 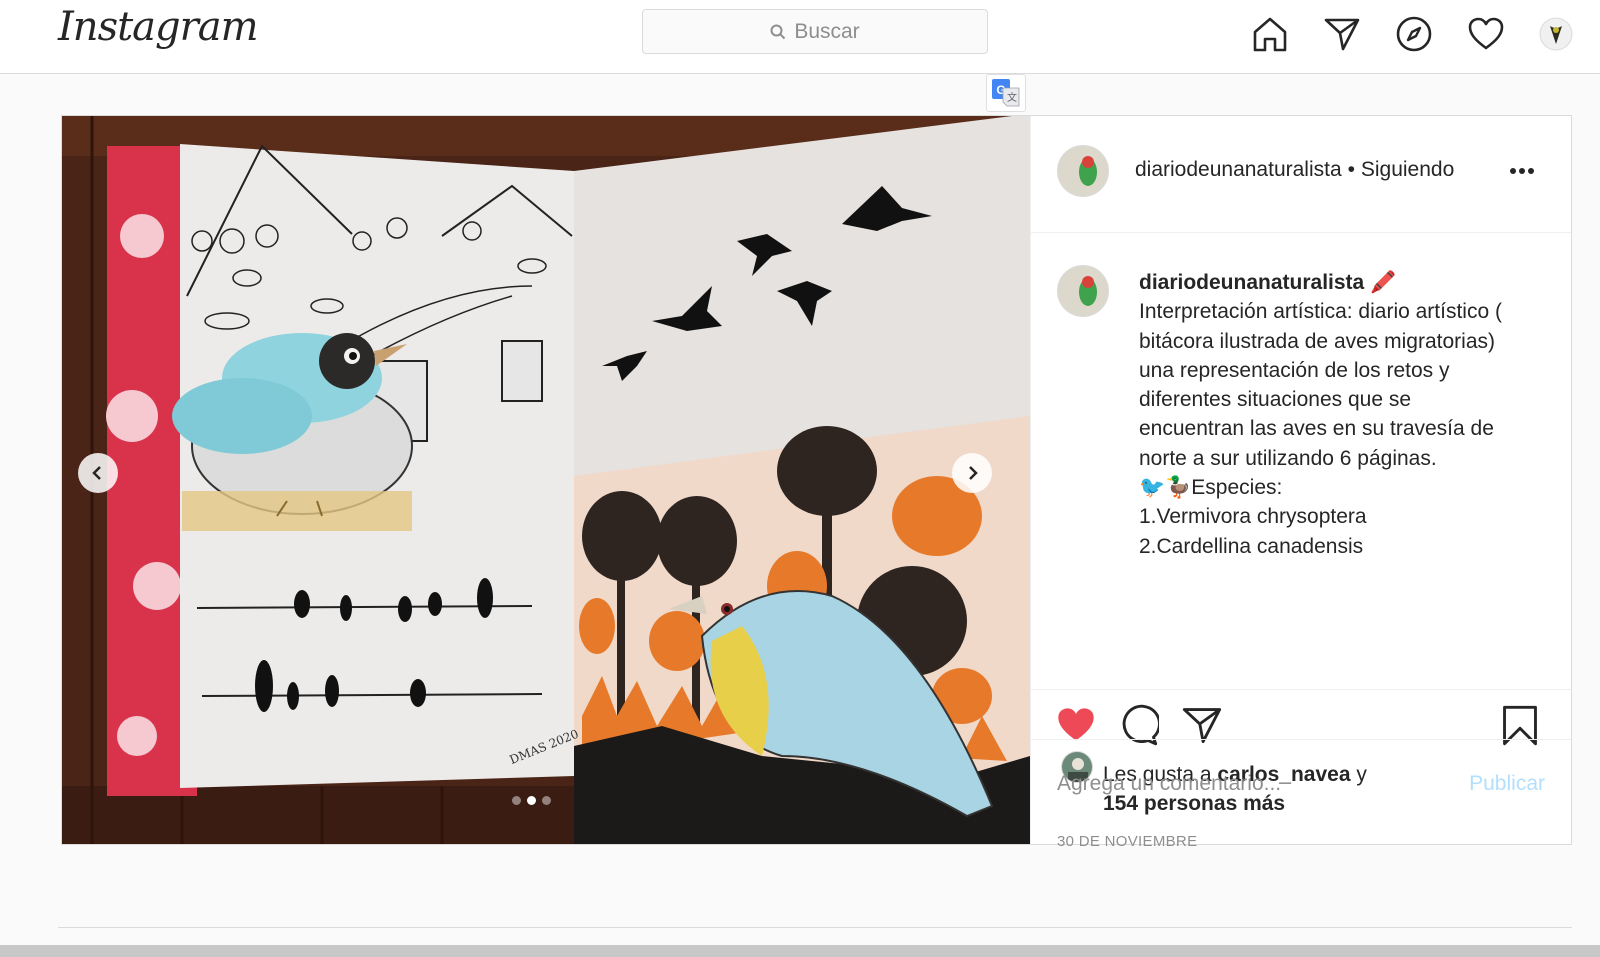 What do you see at coordinates (1294, 370) in the screenshot?
I see `caption-line: una representación de los retos y` at bounding box center [1294, 370].